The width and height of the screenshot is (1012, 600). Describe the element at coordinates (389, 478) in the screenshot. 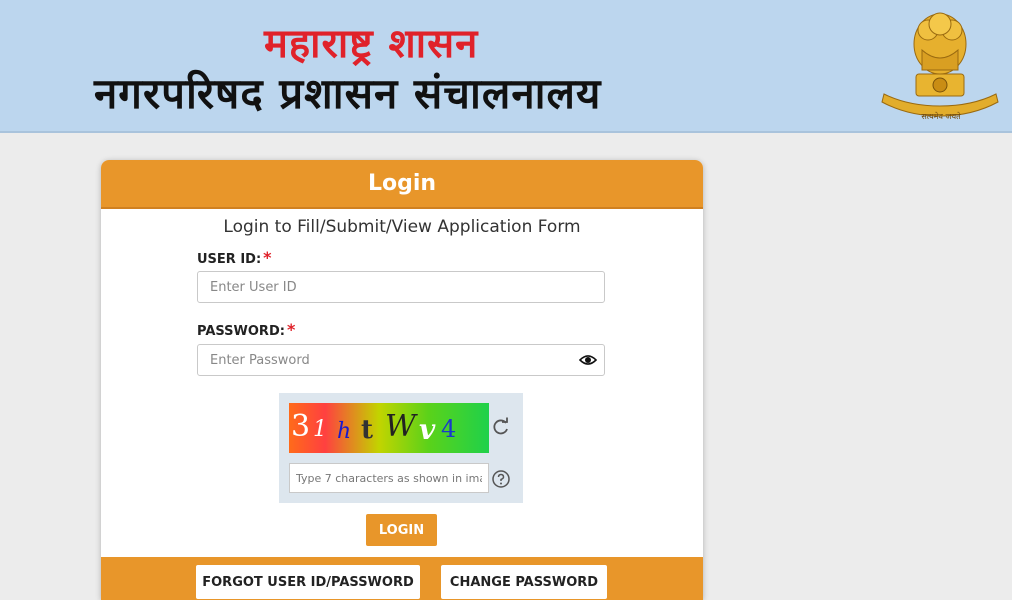

I see `captcha-input` at that location.